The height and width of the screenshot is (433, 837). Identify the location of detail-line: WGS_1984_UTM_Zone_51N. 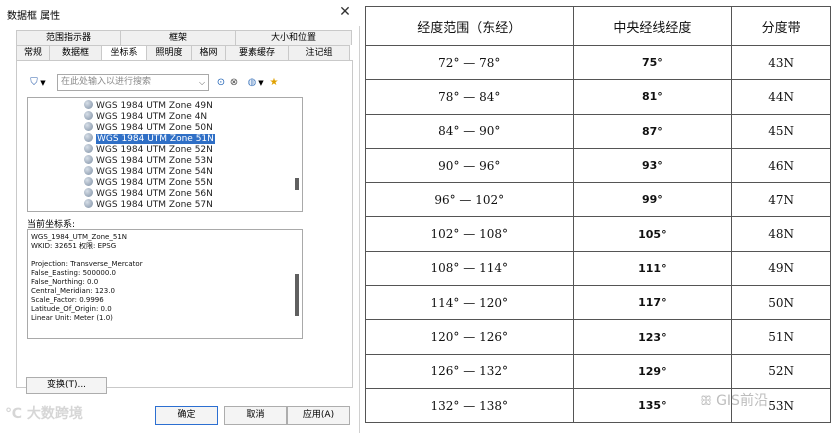
(79, 237).